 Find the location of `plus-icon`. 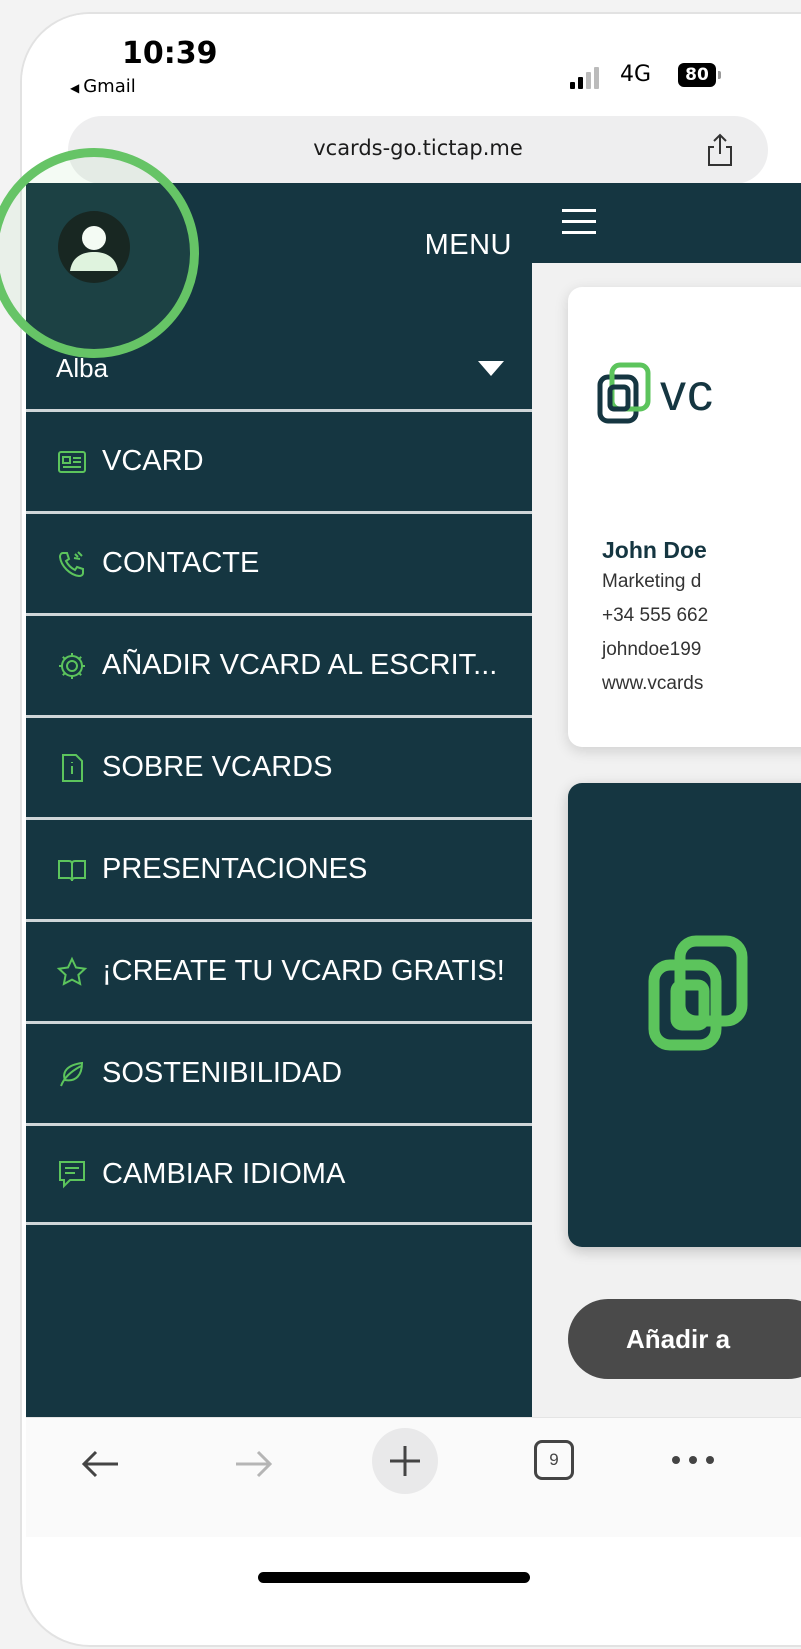

plus-icon is located at coordinates (405, 1461).